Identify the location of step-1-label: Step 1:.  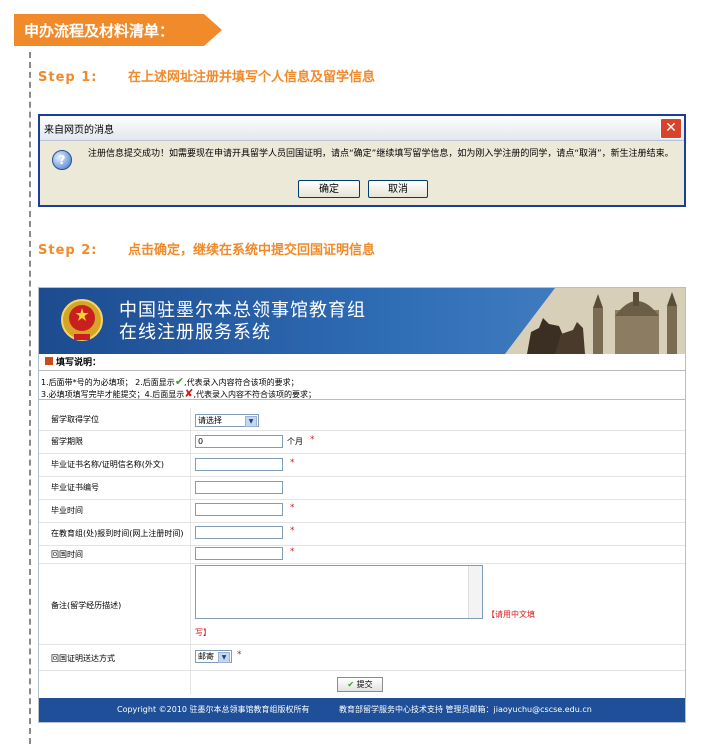
(68, 77).